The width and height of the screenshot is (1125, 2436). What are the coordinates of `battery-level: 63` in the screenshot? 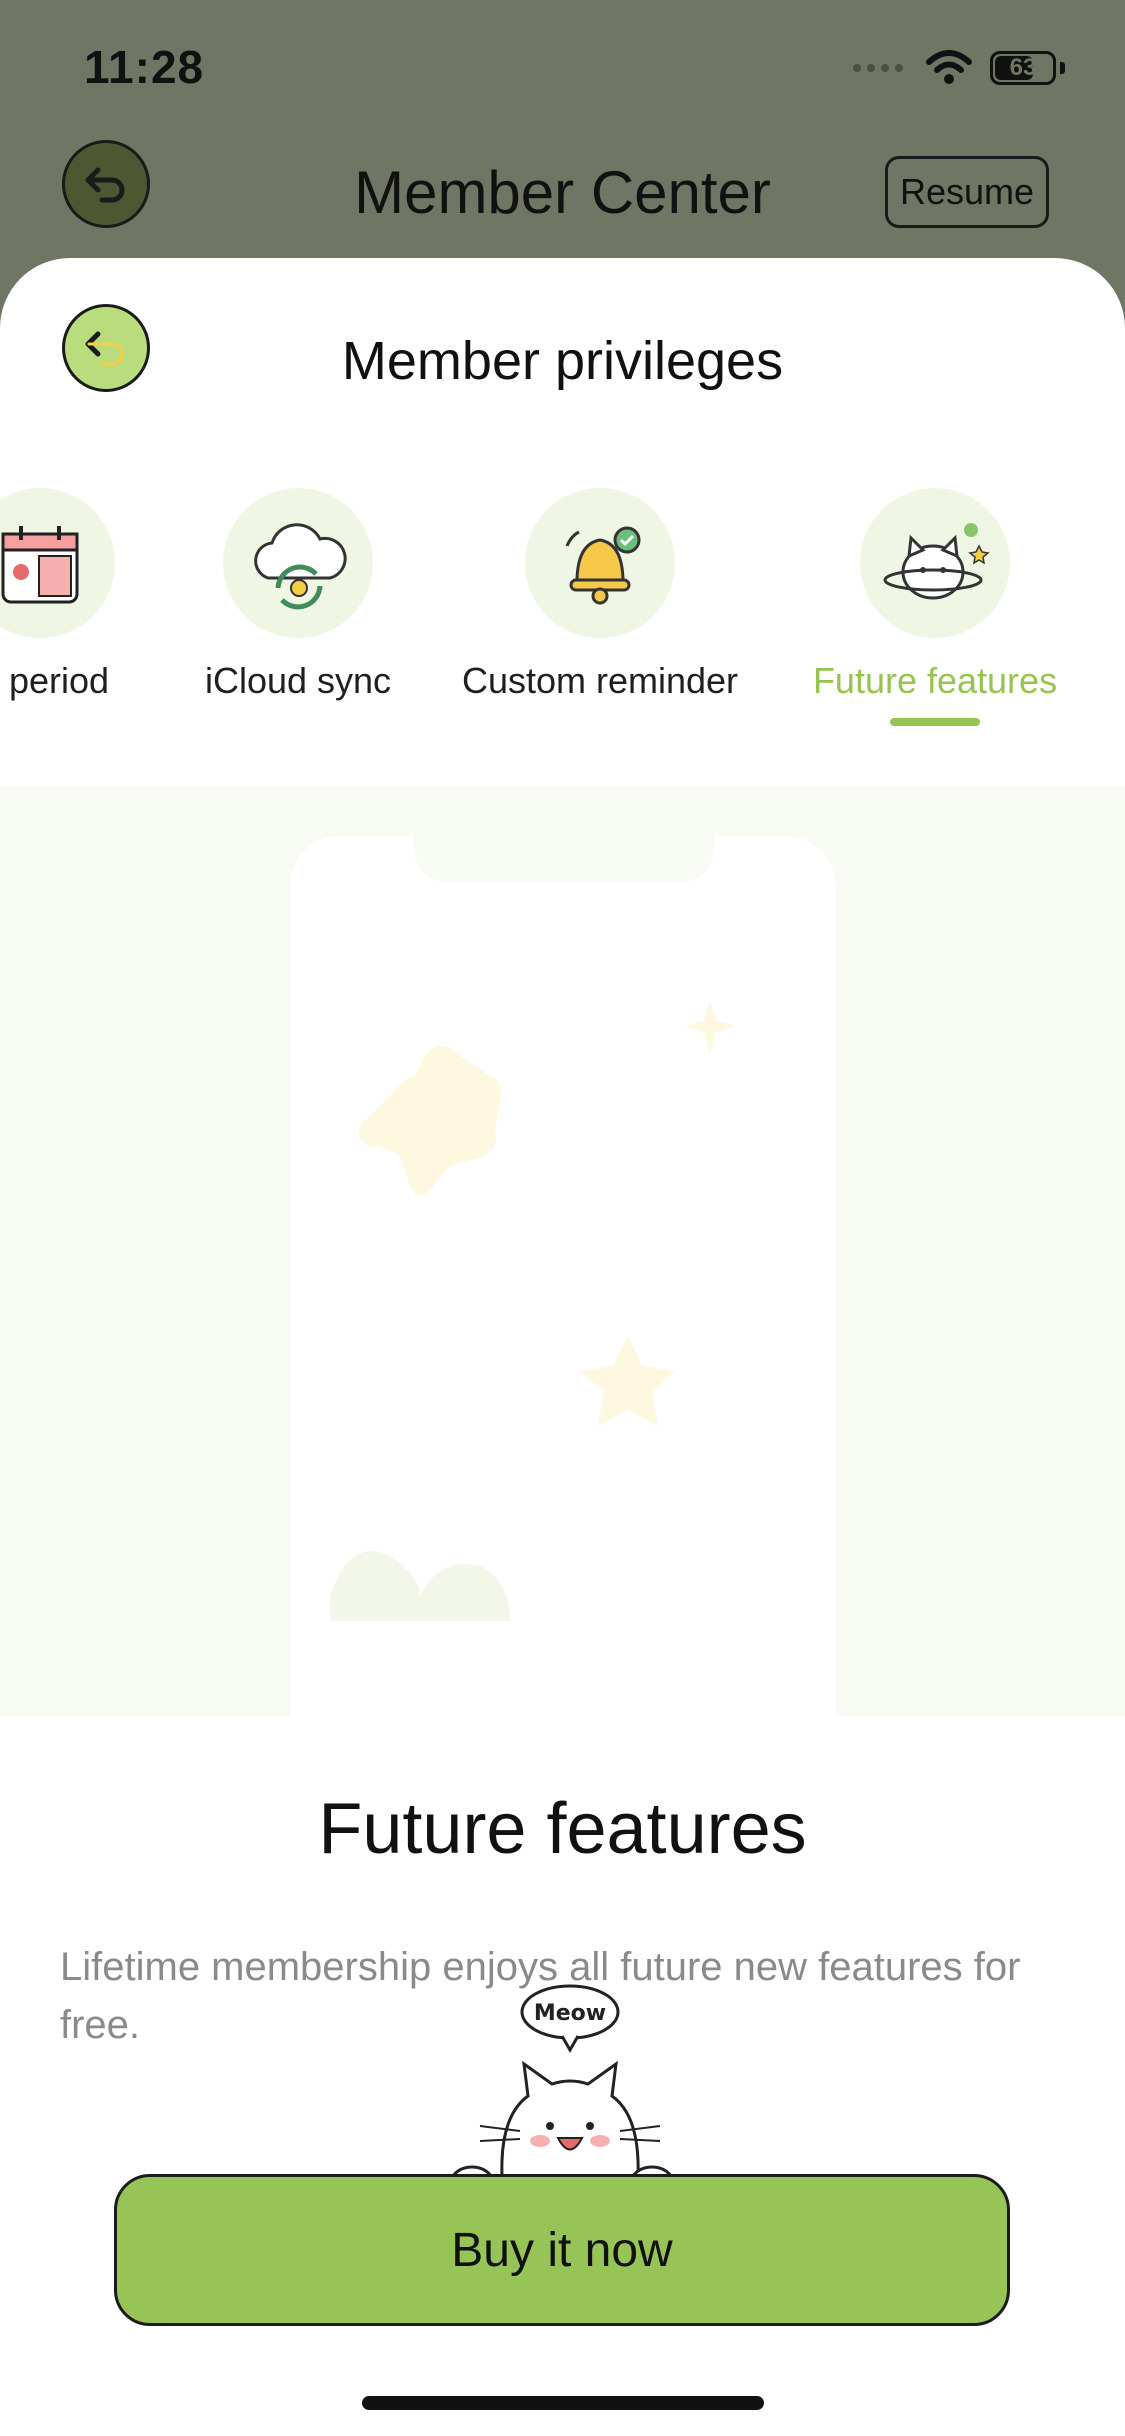 It's located at (1023, 67).